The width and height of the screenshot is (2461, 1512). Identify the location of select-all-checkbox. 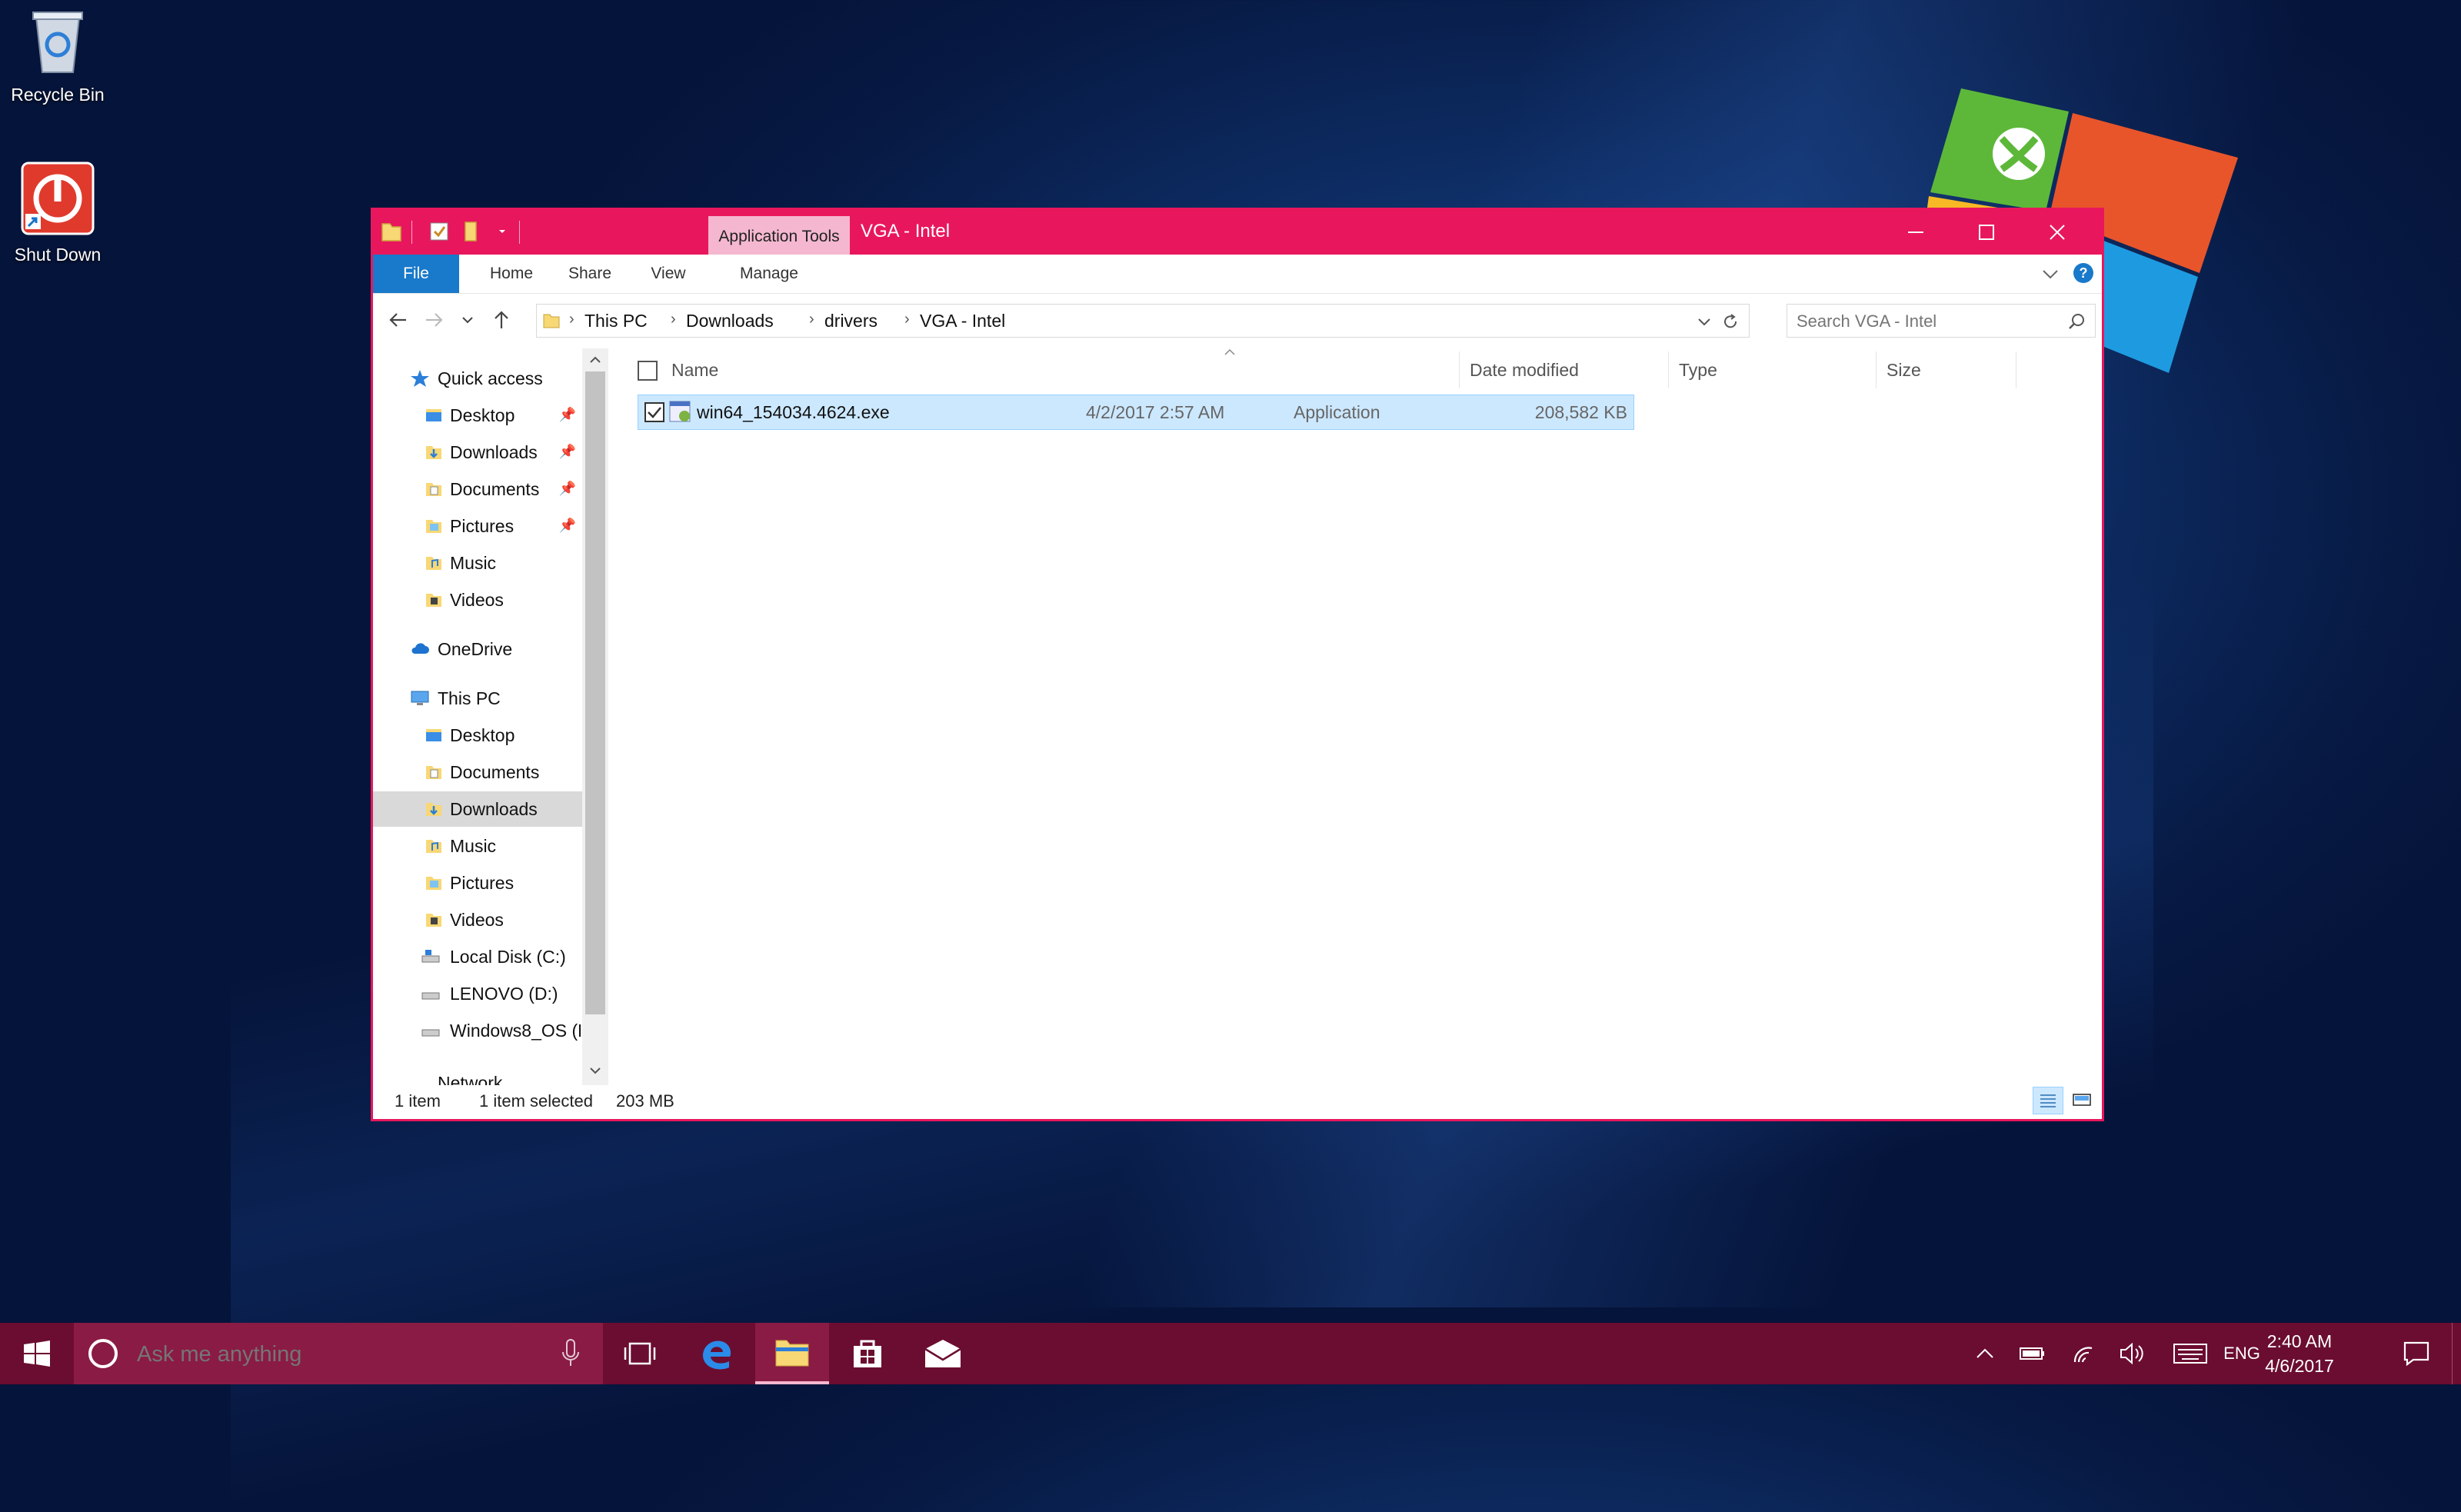
(648, 371).